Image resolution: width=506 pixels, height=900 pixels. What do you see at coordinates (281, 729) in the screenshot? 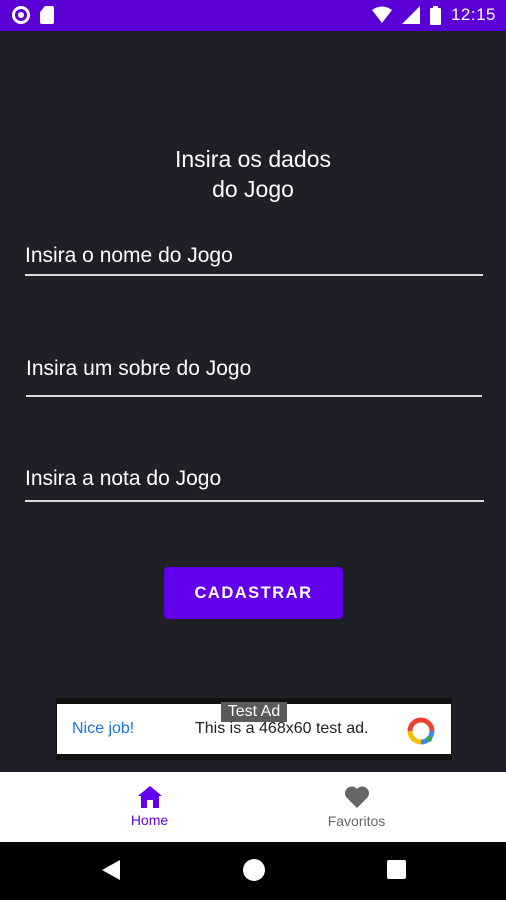
I see `ad-body-text: This is a 468x60 test ad.` at bounding box center [281, 729].